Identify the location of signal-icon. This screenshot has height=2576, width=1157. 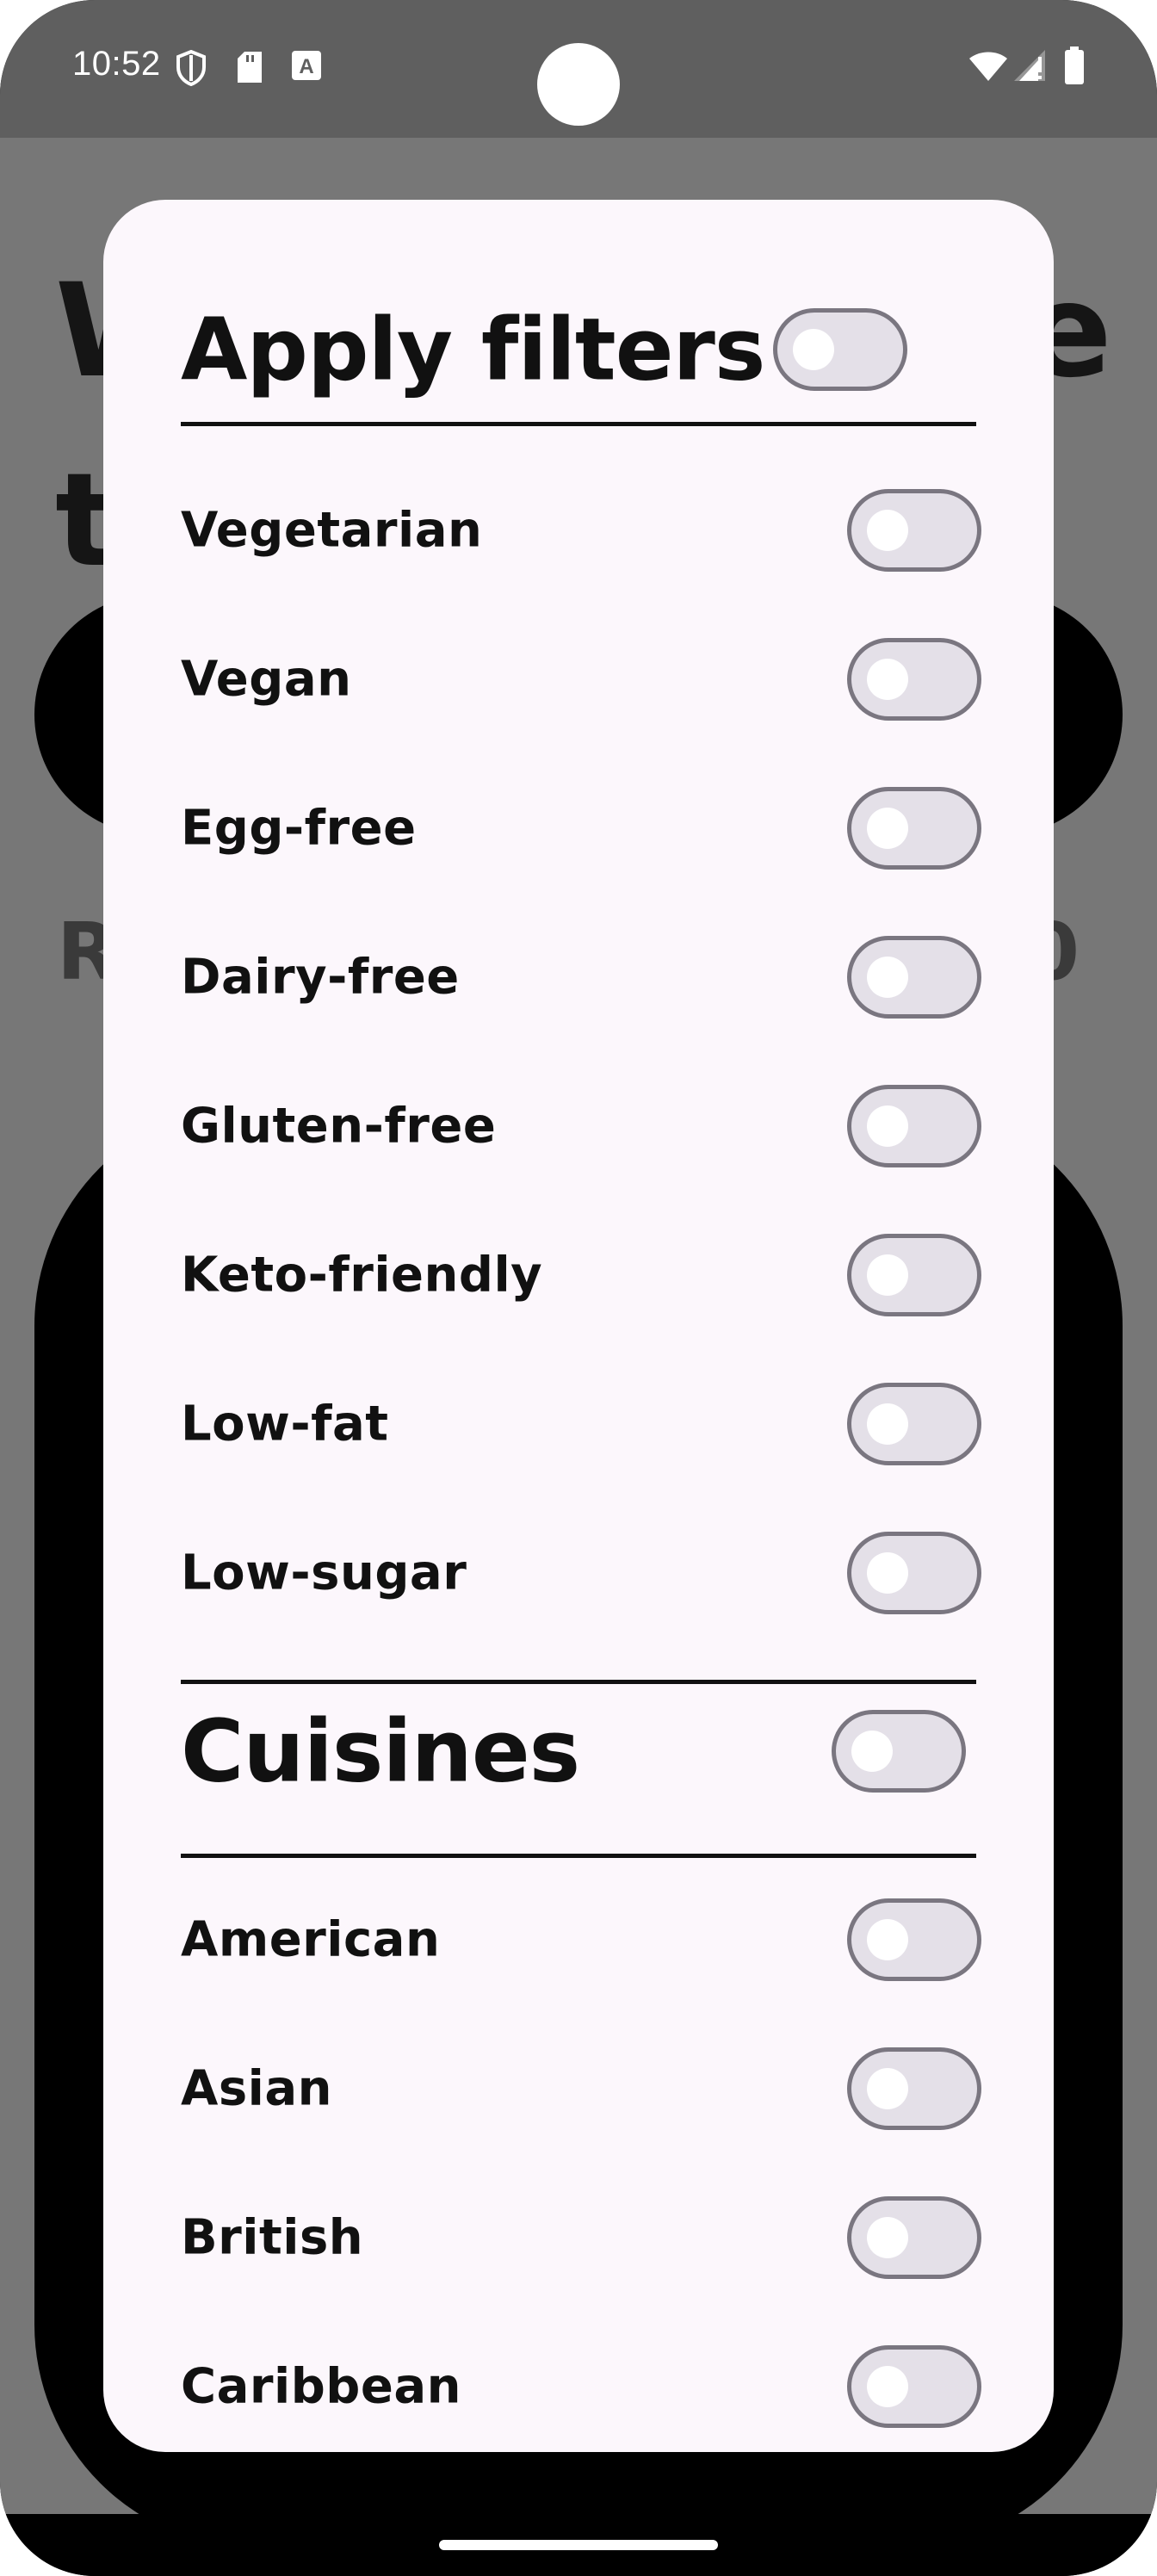
(1029, 67).